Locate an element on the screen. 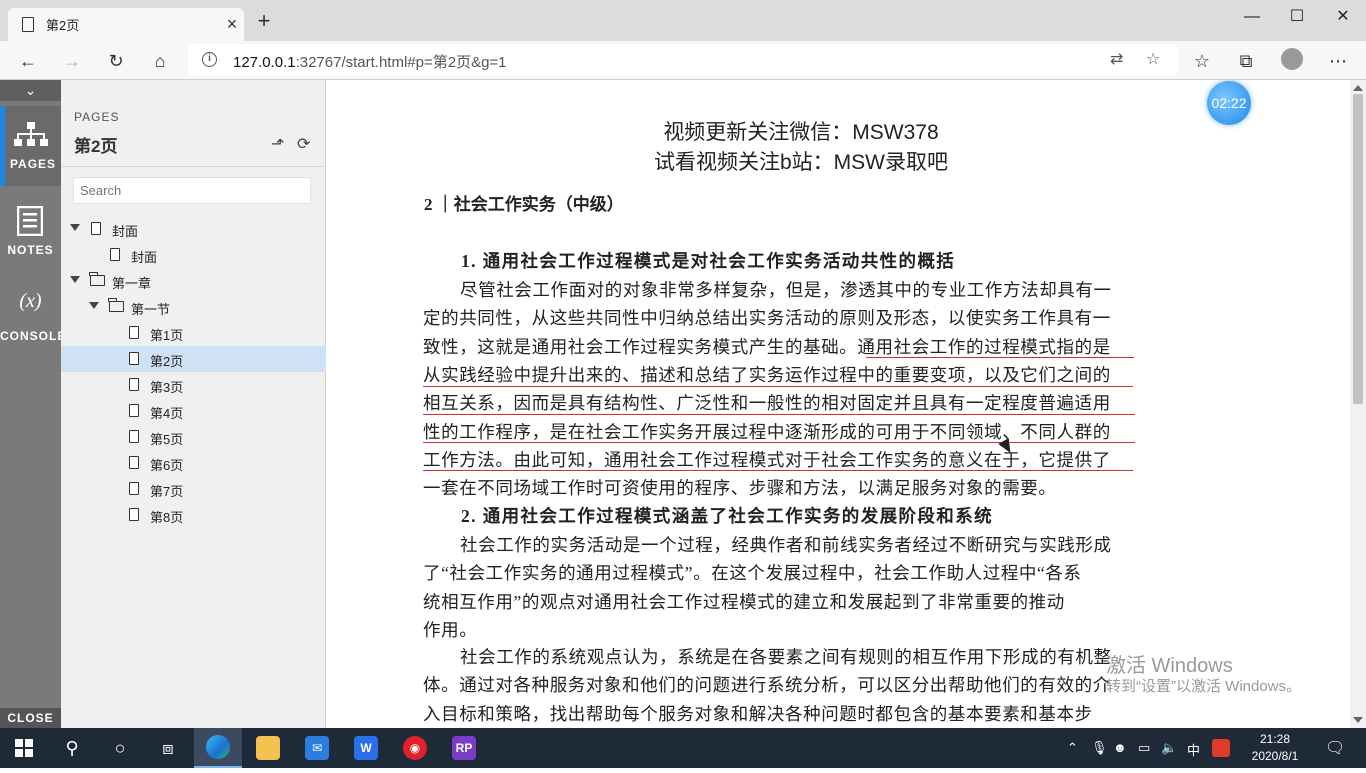 The height and width of the screenshot is (773, 1366). volume-icon: 🔈 is located at coordinates (1169, 748).